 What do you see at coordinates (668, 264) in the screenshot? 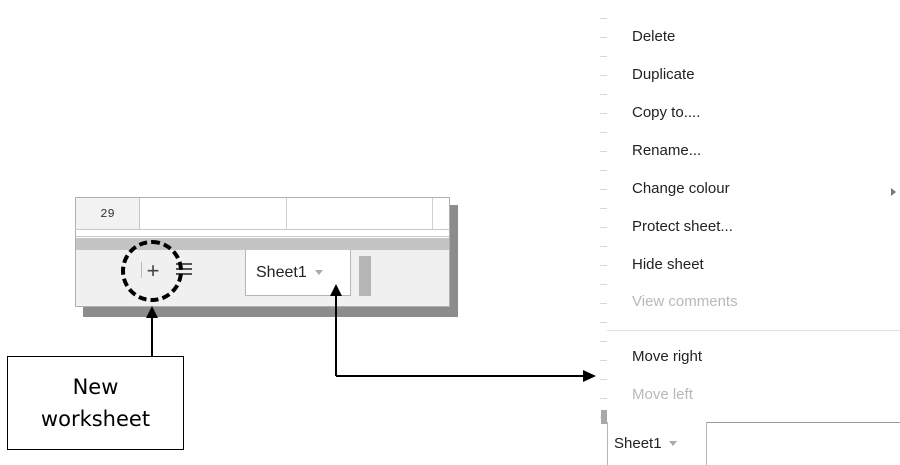
I see `menu-item-hide-sheet: Hide sheet` at bounding box center [668, 264].